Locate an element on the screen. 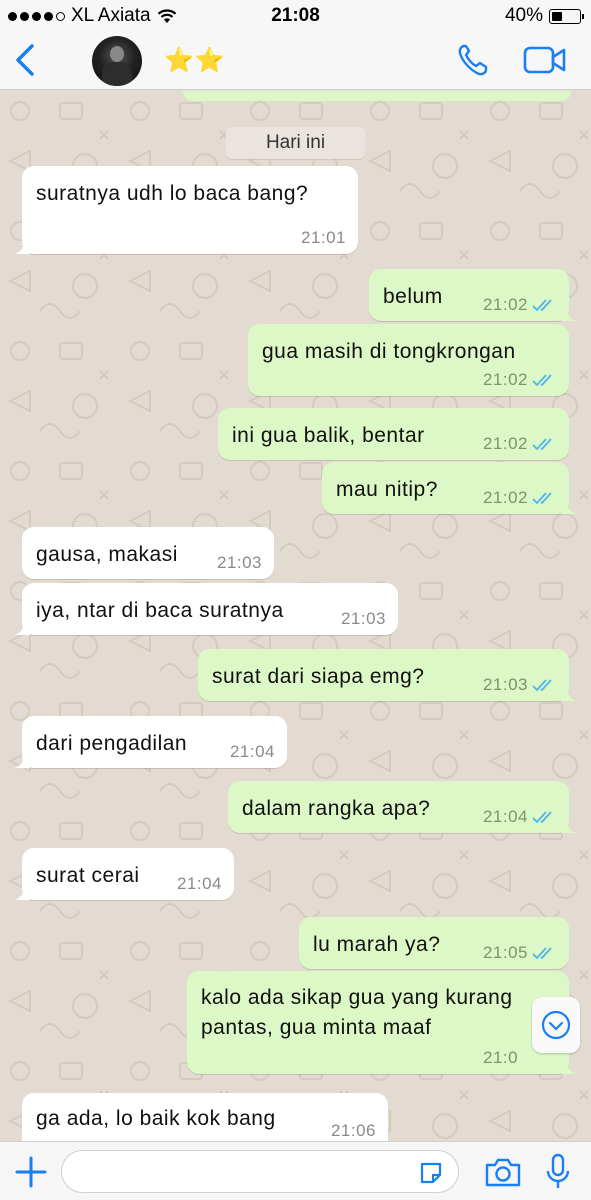 Image resolution: width=591 pixels, height=1200 pixels. plus-icon is located at coordinates (31, 1172).